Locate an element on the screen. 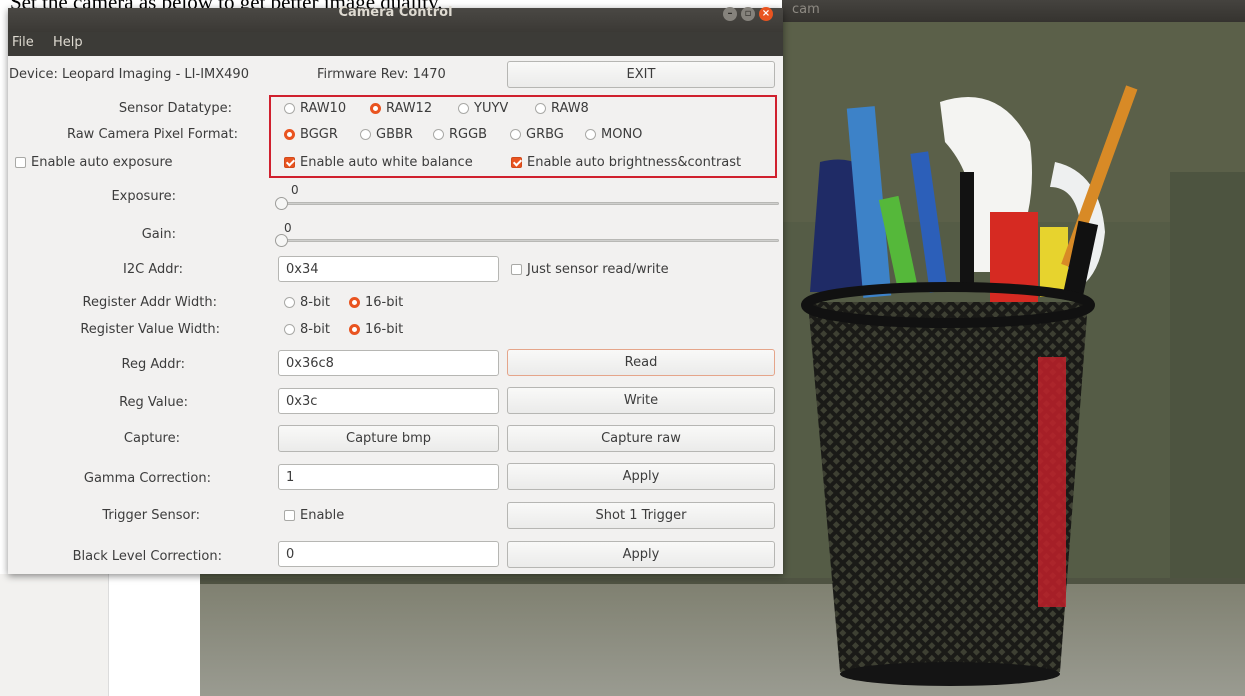 This screenshot has width=1245, height=696. auto-brightness-box is located at coordinates (516, 162).